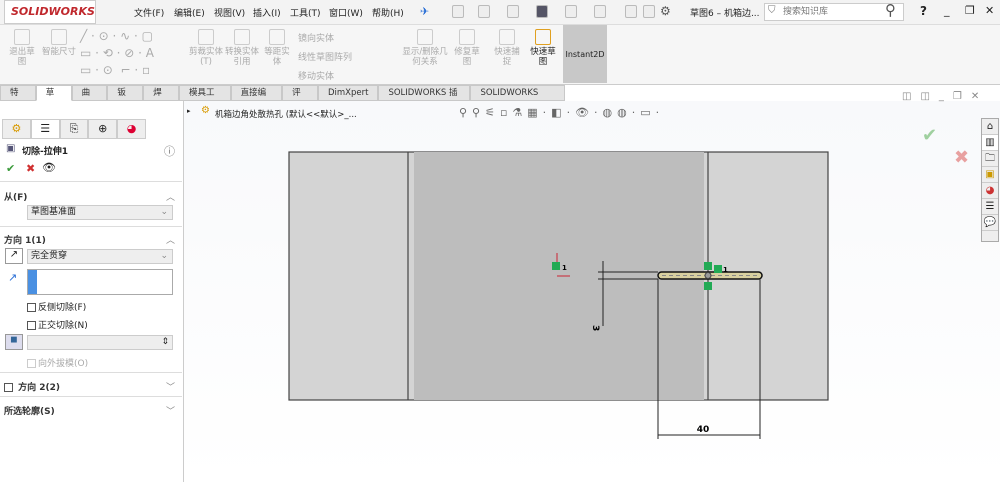 The image size is (1000, 482). Describe the element at coordinates (242, 57) in the screenshot. I see `convert-label: 转换实体引用` at that location.